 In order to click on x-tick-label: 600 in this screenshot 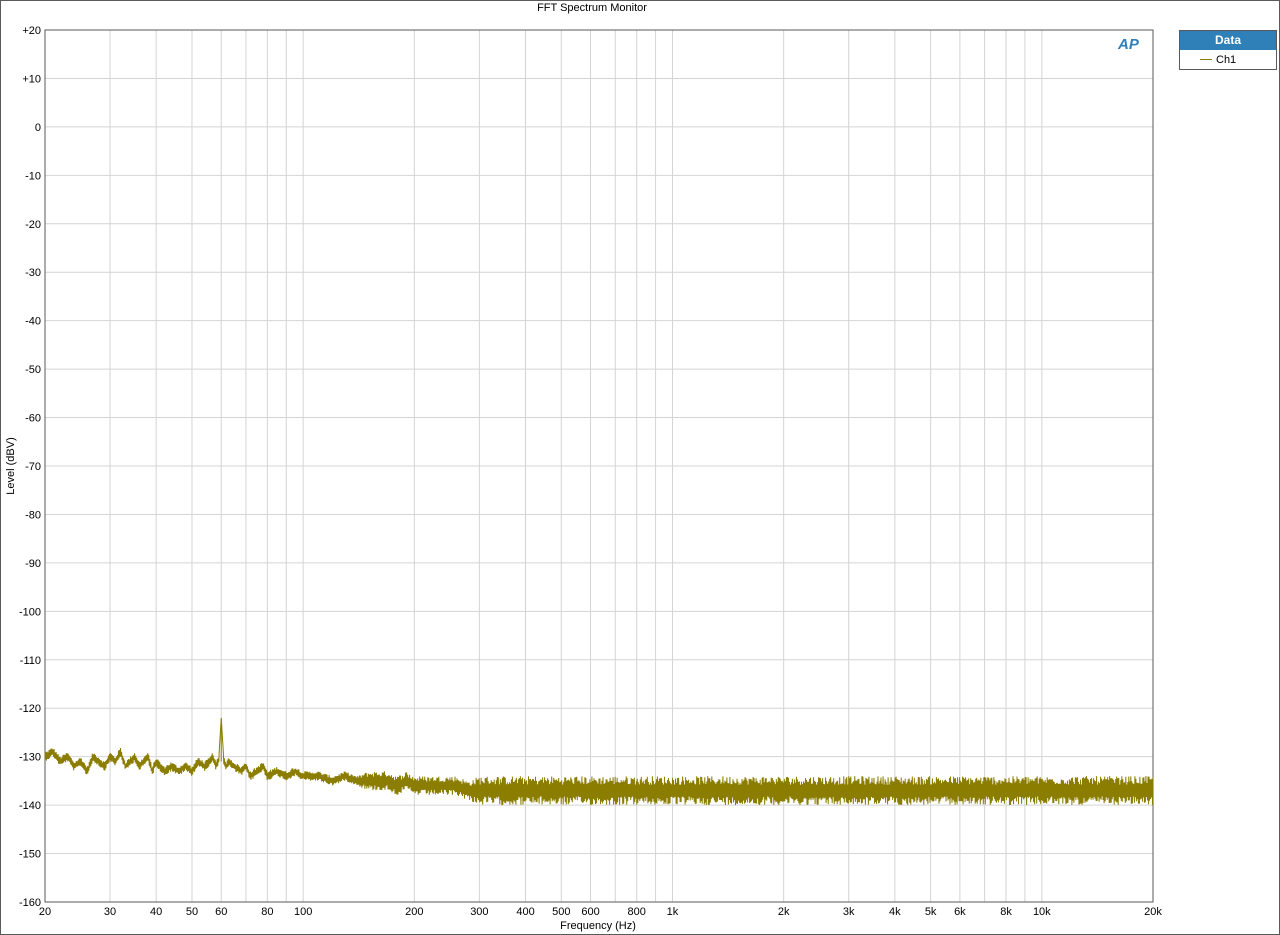, I will do `click(590, 912)`.